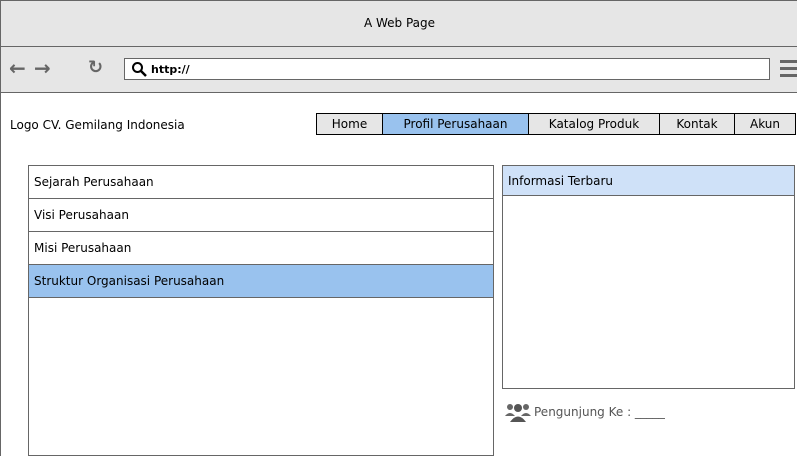 Image resolution: width=797 pixels, height=456 pixels. What do you see at coordinates (17, 68) in the screenshot?
I see `back-arrow-icon: ←` at bounding box center [17, 68].